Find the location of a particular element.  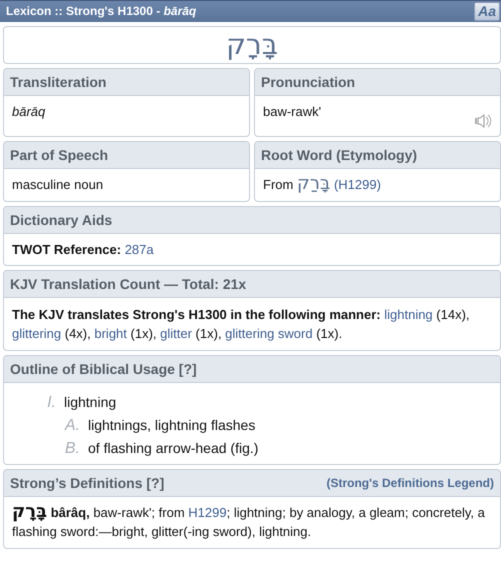

translation-link: lightning is located at coordinates (408, 314).